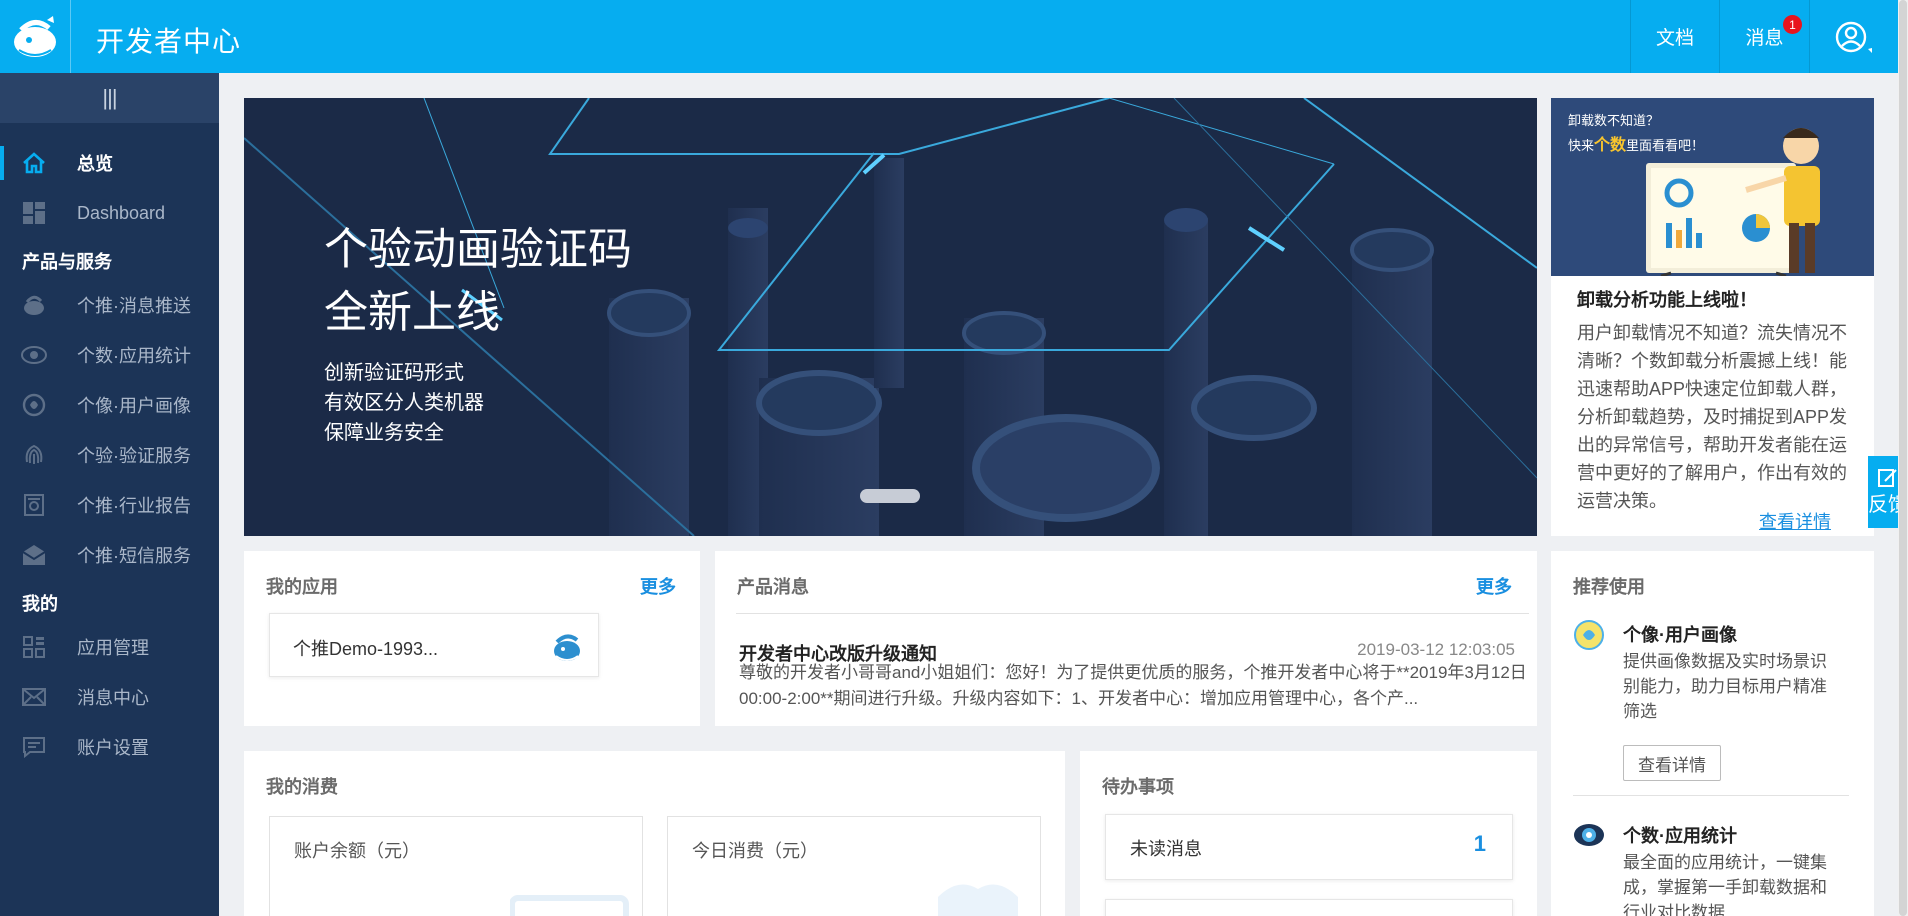  What do you see at coordinates (567, 647) in the screenshot?
I see `app-whale-icon` at bounding box center [567, 647].